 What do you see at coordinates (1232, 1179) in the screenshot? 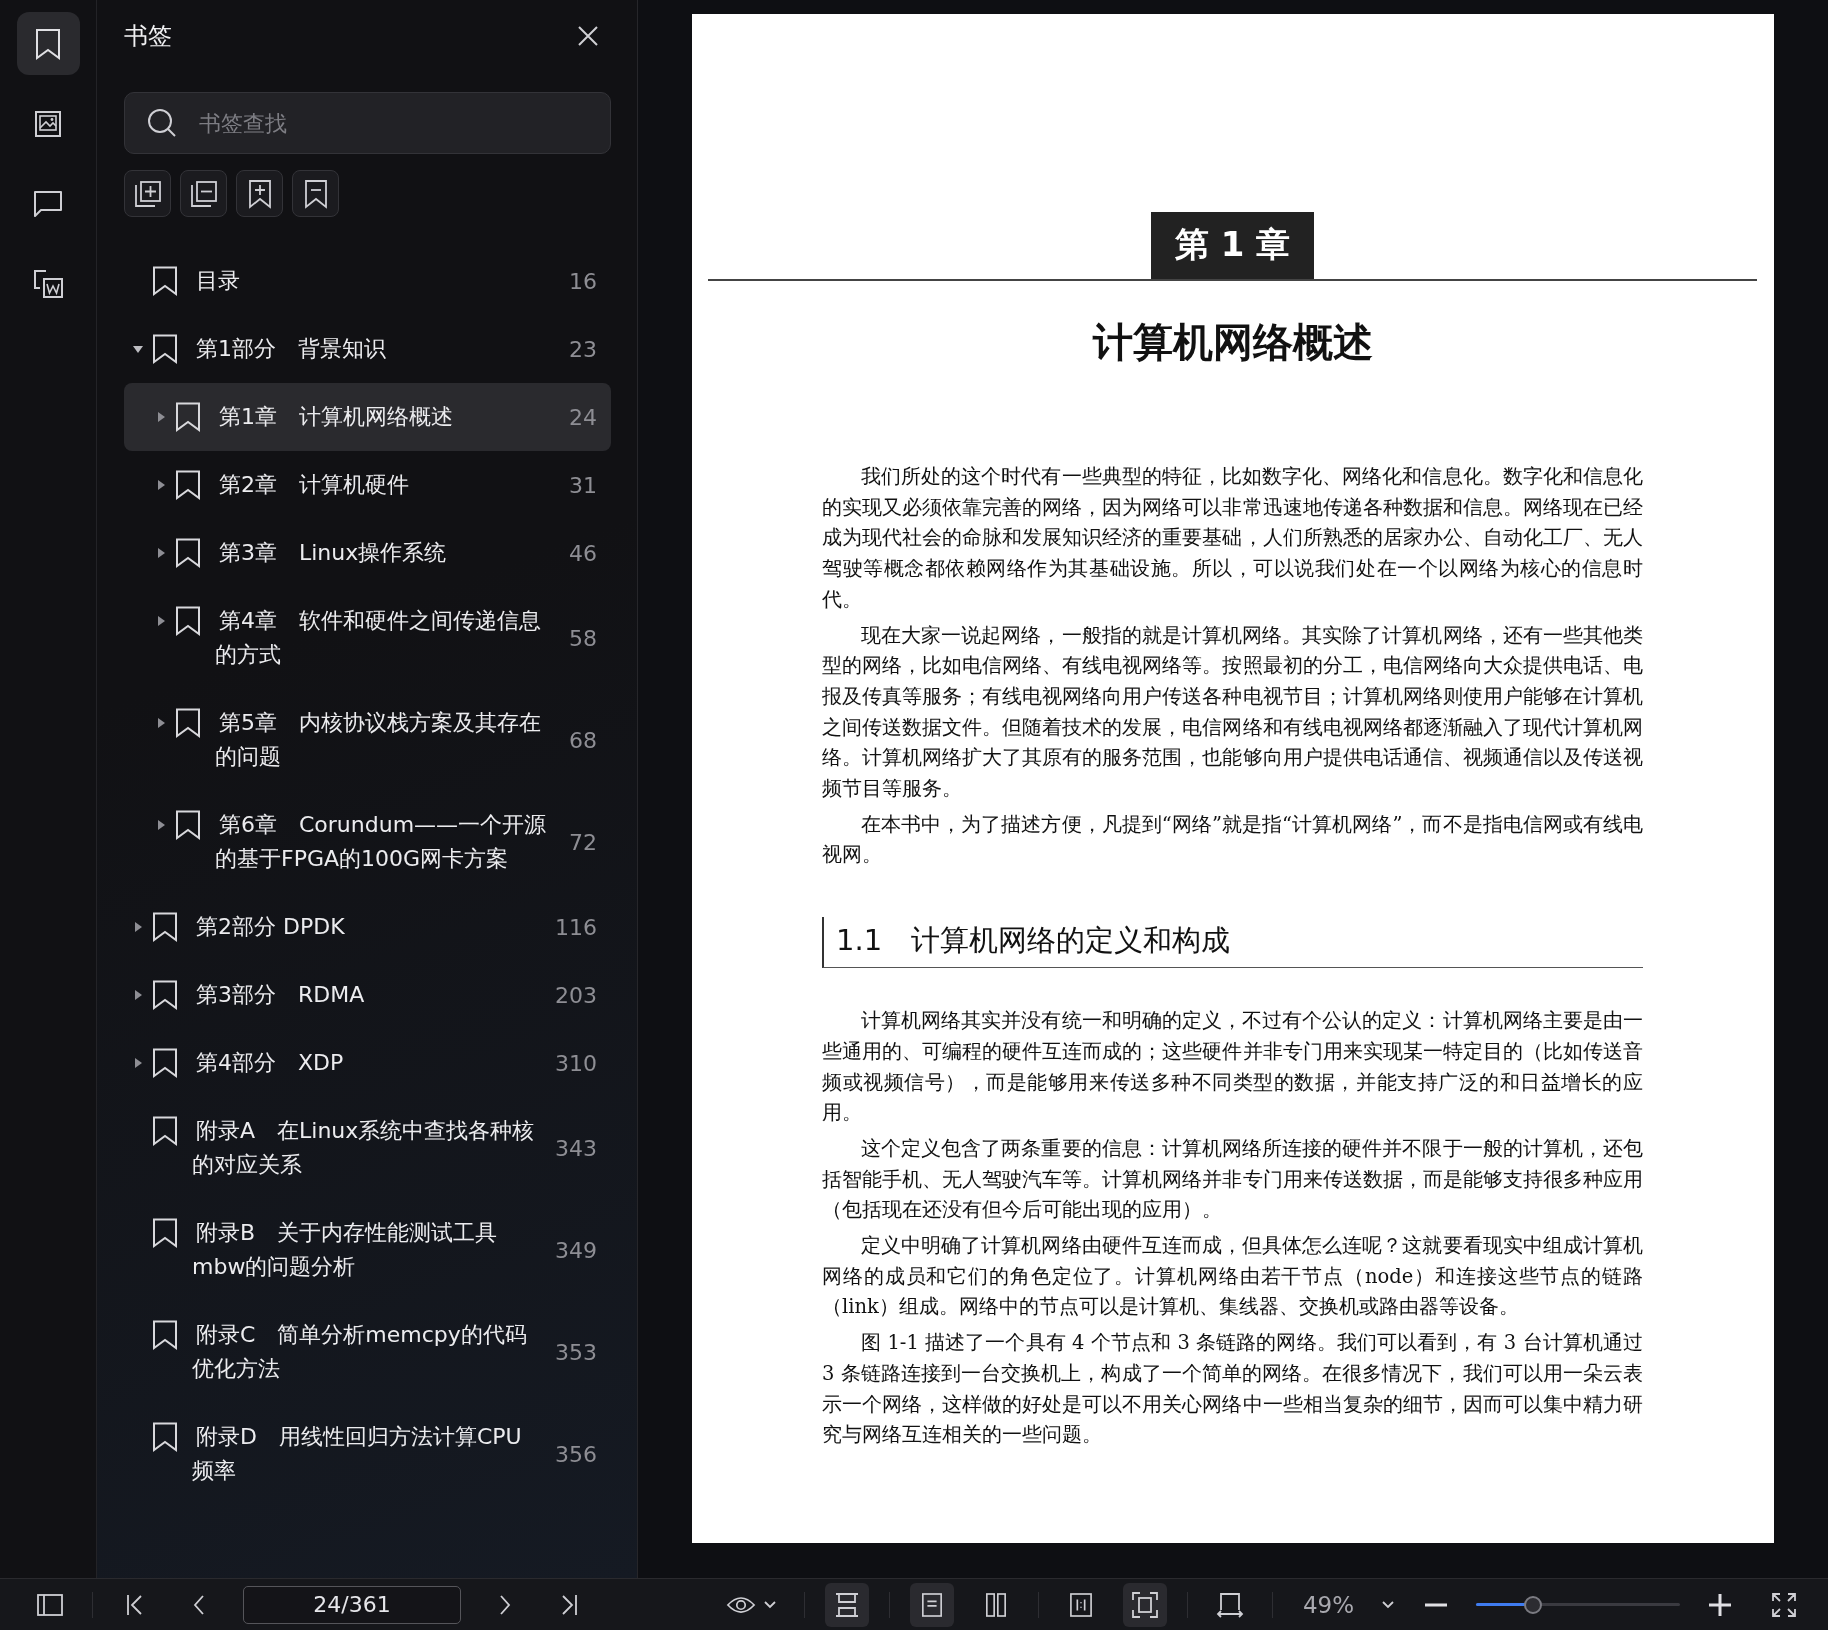
I see `body-paragraph: 这个定义包含了两条重要的信息：计算机网络所连接的硬件并不限于一般的计算机，还包括智能手机、无人驾驶汽车等。计算机网络并非专门用来传送数据，而是能够支持很多种应用（包括现在还没有但今后可能出现的应用）。` at bounding box center [1232, 1179].